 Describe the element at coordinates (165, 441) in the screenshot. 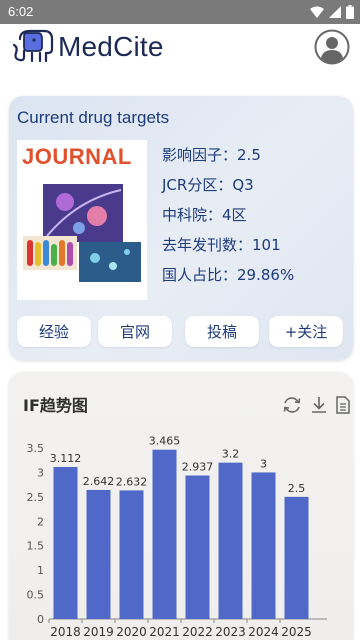

I see `data-label: 3.465` at that location.